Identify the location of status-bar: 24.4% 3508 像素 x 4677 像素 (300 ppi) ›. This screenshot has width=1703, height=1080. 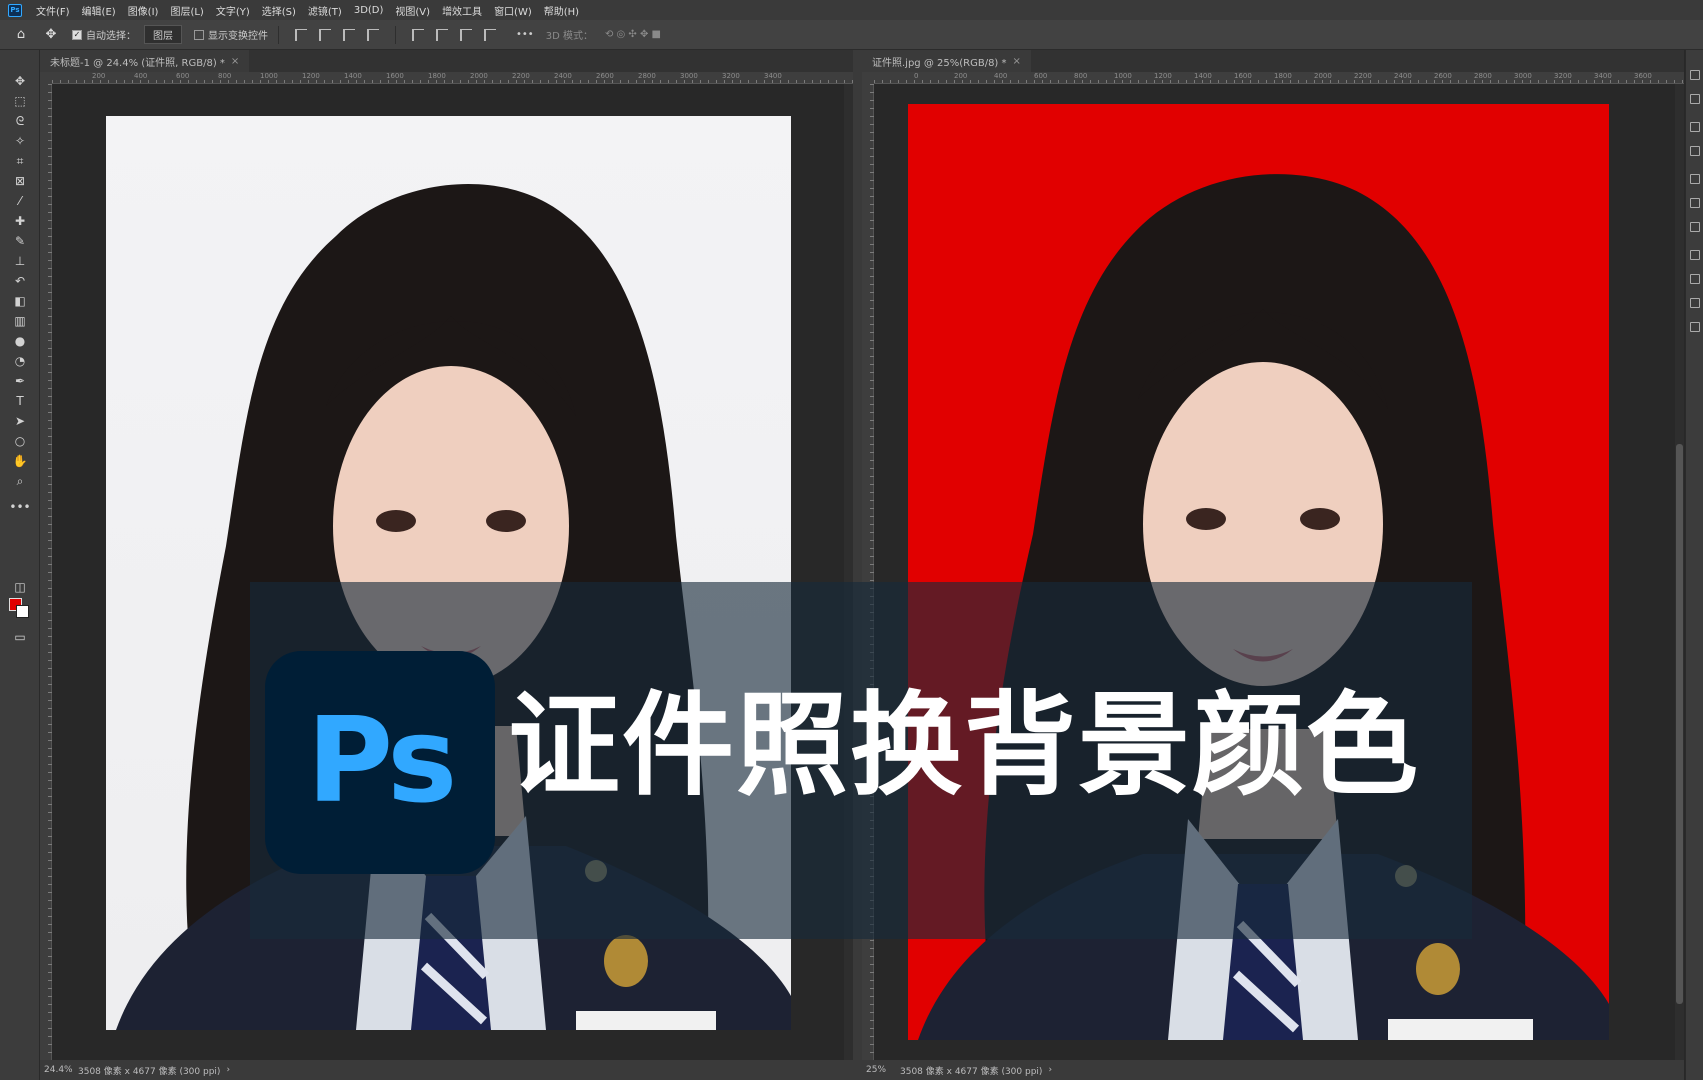
(446, 1070).